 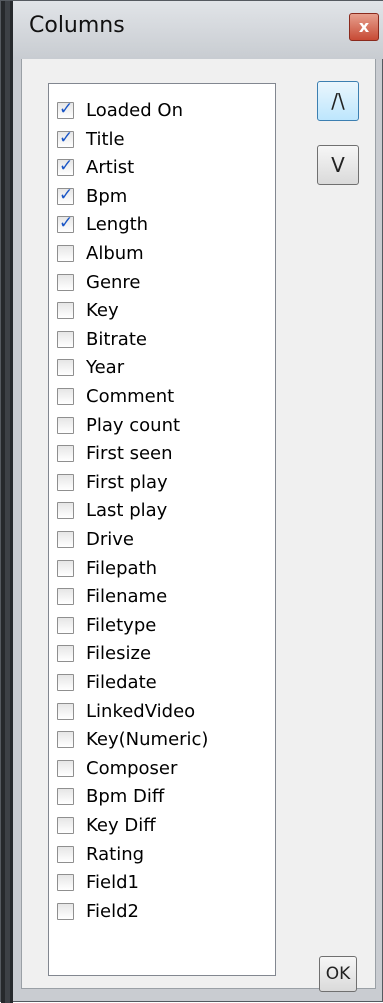 What do you see at coordinates (115, 453) in the screenshot?
I see `column-item: First seen` at bounding box center [115, 453].